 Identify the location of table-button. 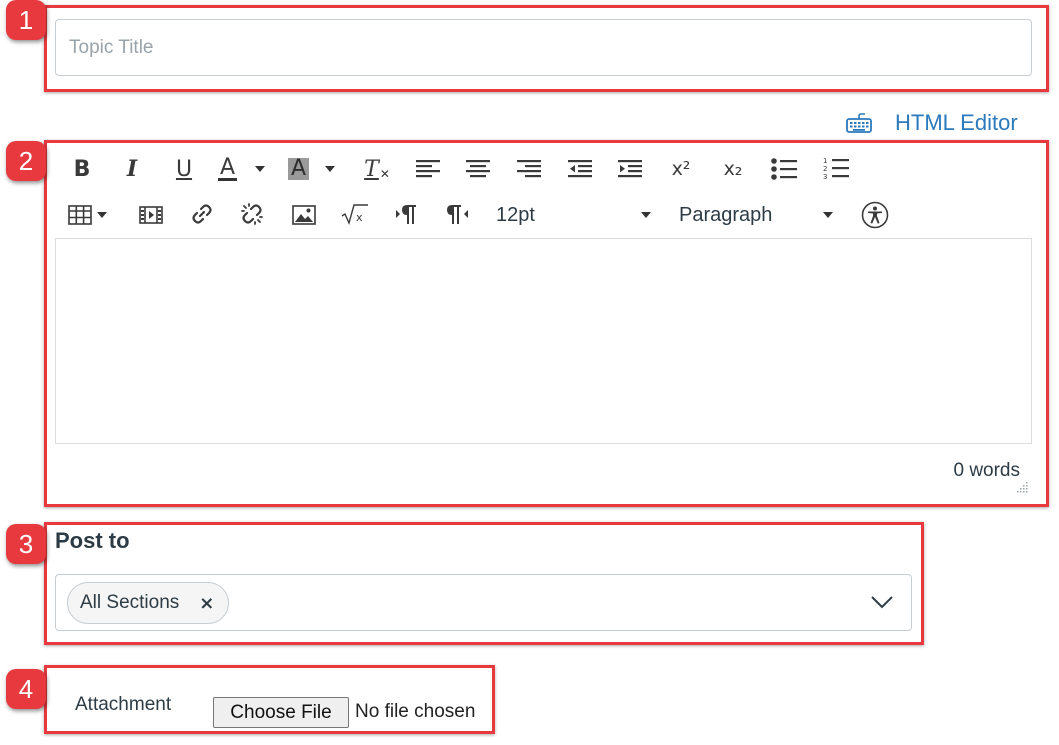
(91, 215).